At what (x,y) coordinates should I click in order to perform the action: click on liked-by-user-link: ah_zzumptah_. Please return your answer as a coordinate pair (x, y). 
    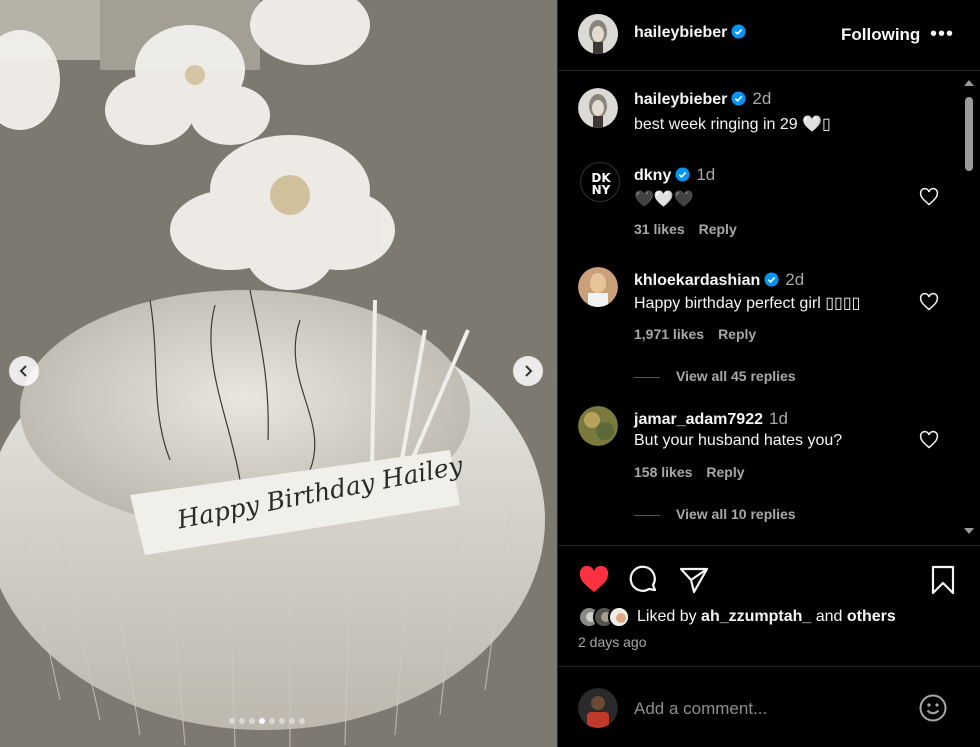
    Looking at the image, I should click on (756, 616).